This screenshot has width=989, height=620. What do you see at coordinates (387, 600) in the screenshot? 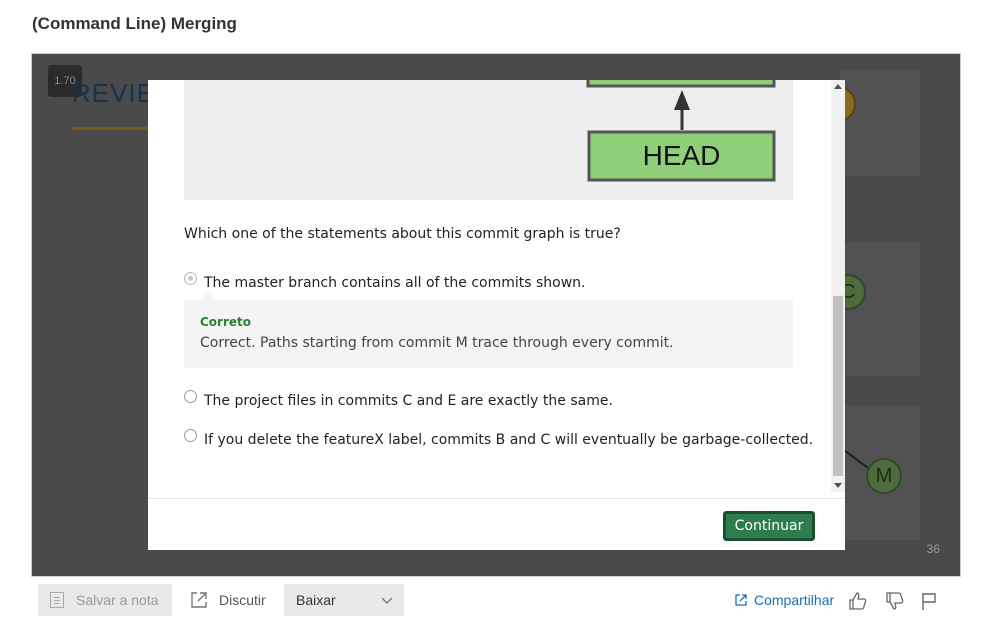
I see `chevron-down-icon` at bounding box center [387, 600].